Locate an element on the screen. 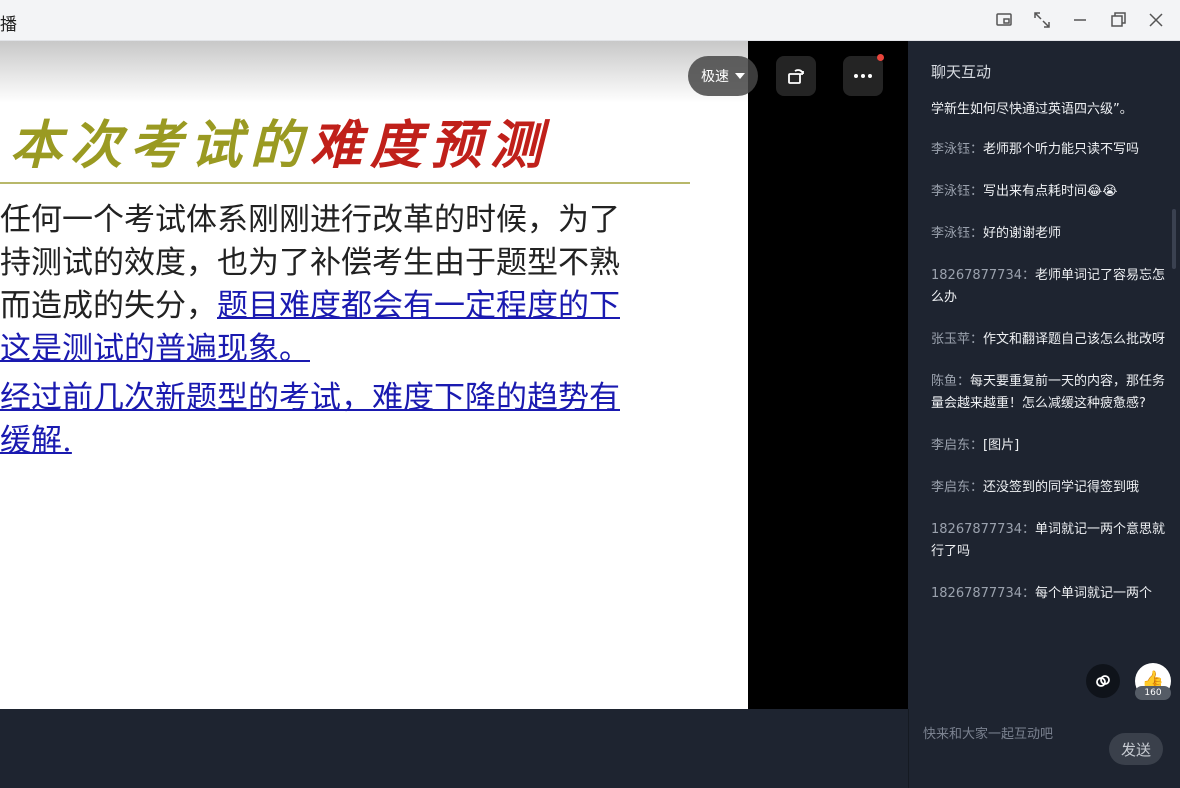  pip-icon is located at coordinates (1004, 19).